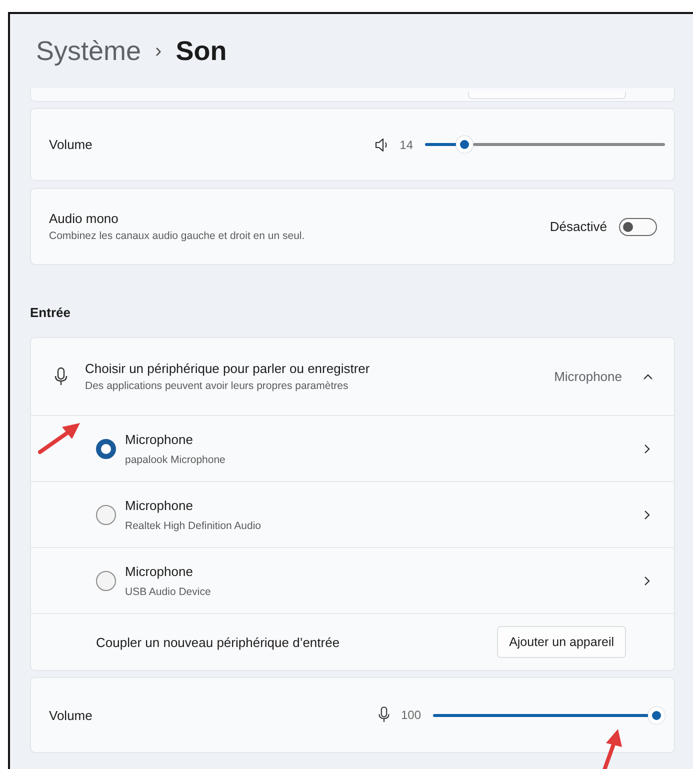 This screenshot has width=693, height=769. Describe the element at coordinates (578, 226) in the screenshot. I see `toggle-state: Désactivé` at that location.